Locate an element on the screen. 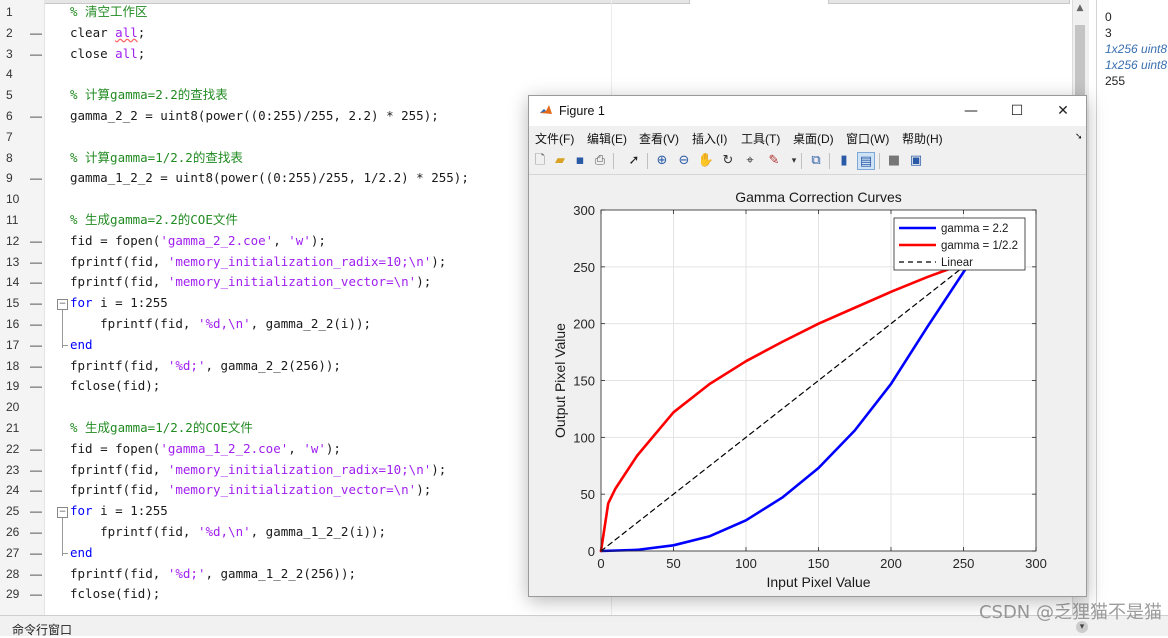 The width and height of the screenshot is (1168, 638). pointer-icon: ➚ is located at coordinates (634, 161).